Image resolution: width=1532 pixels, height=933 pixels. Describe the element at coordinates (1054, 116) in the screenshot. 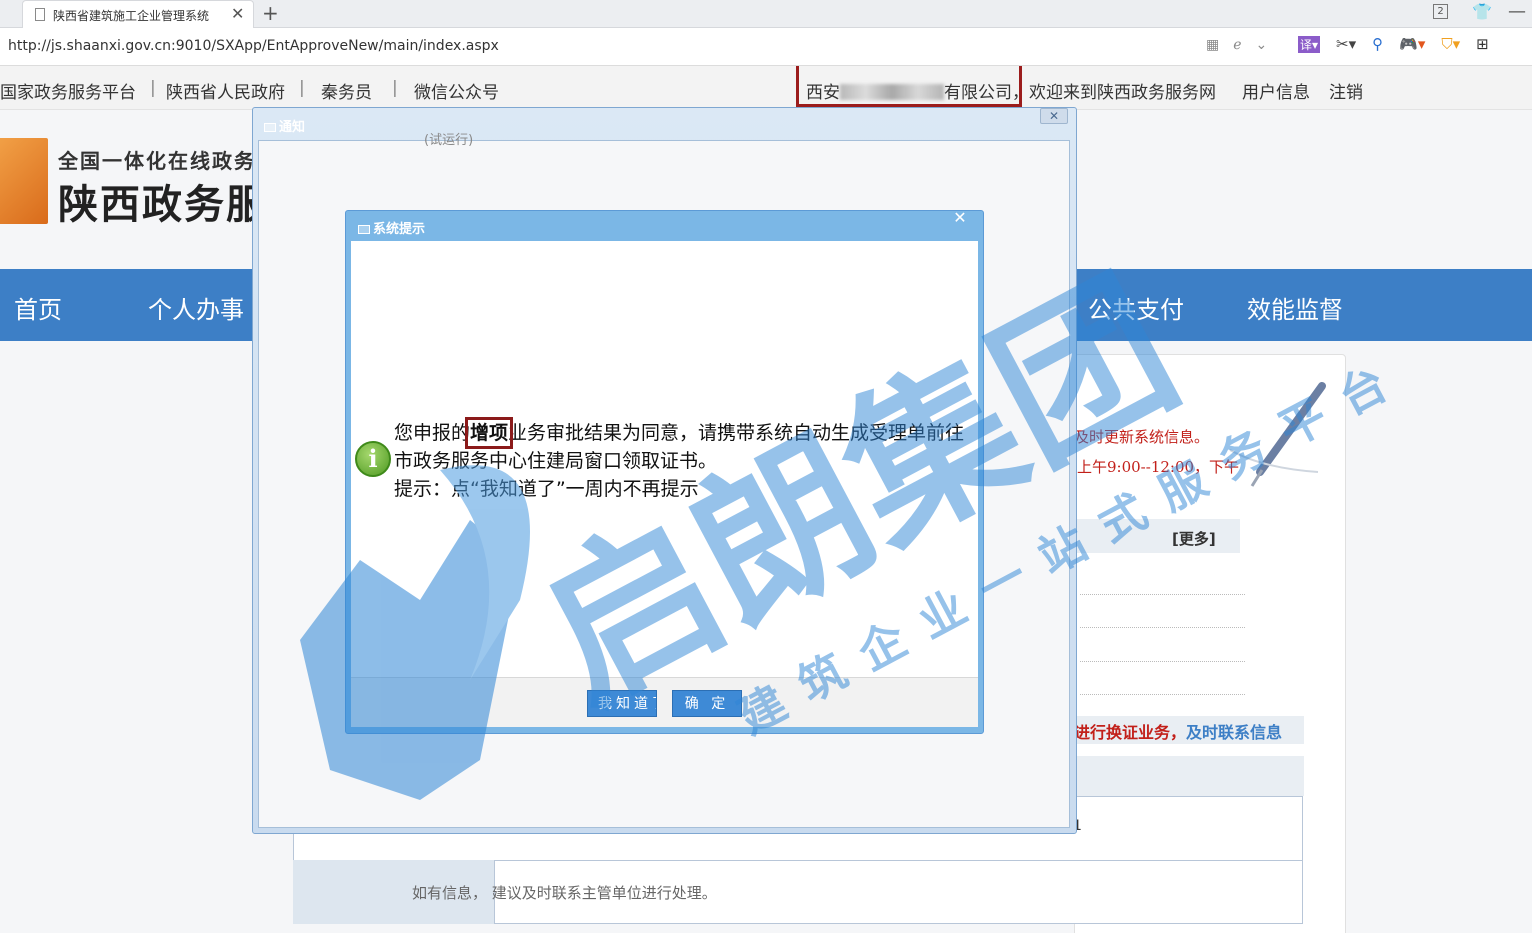

I see `notice-dialog-close-icon: ✕` at that location.